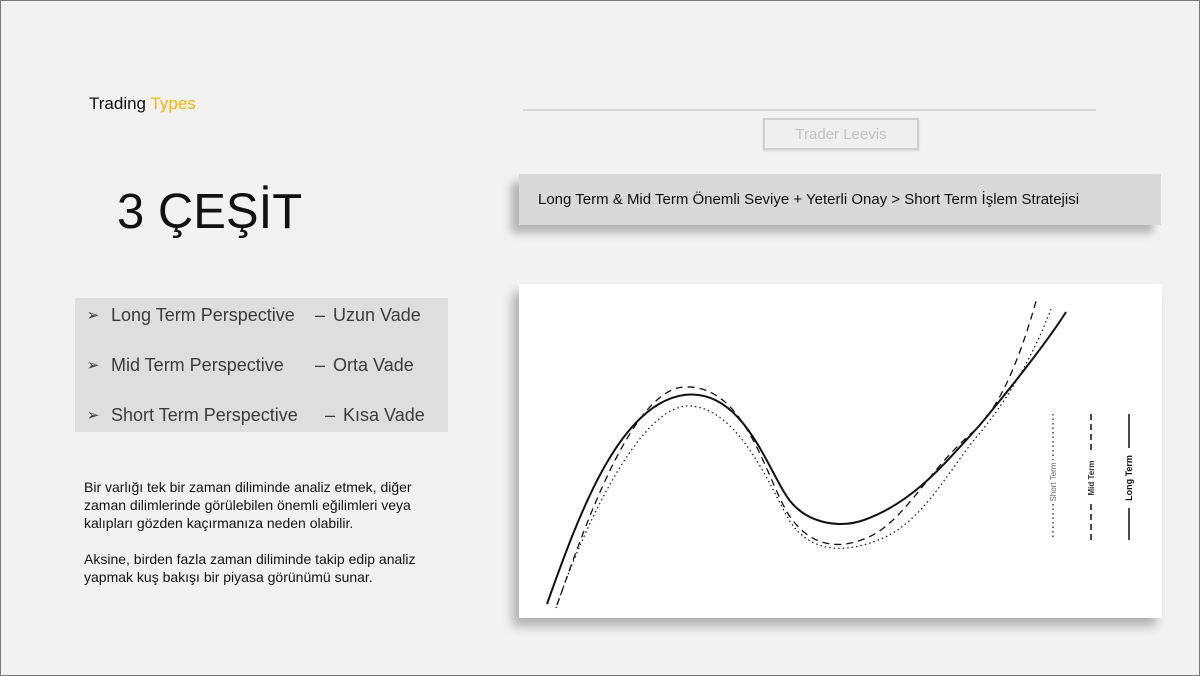 The height and width of the screenshot is (676, 1200). Describe the element at coordinates (373, 364) in the screenshot. I see `perspective-turkish: Orta Vade` at that location.